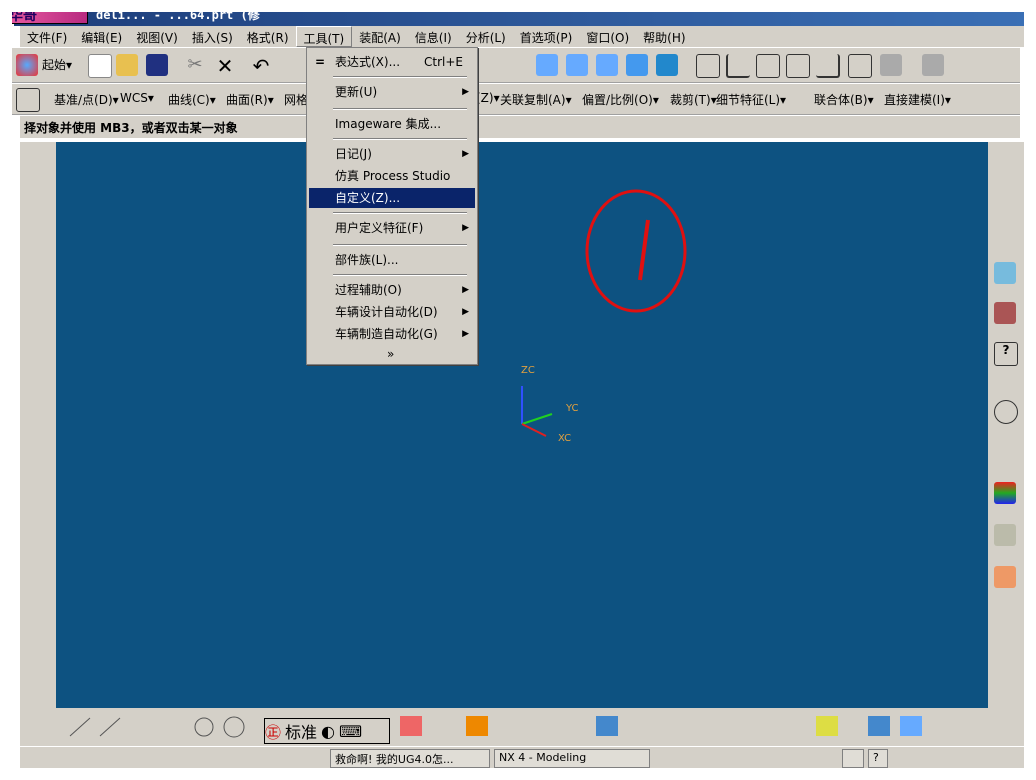 Image resolution: width=1036 pixels, height=780 pixels. What do you see at coordinates (577, 65) in the screenshot?
I see `view-hidden-icon` at bounding box center [577, 65].